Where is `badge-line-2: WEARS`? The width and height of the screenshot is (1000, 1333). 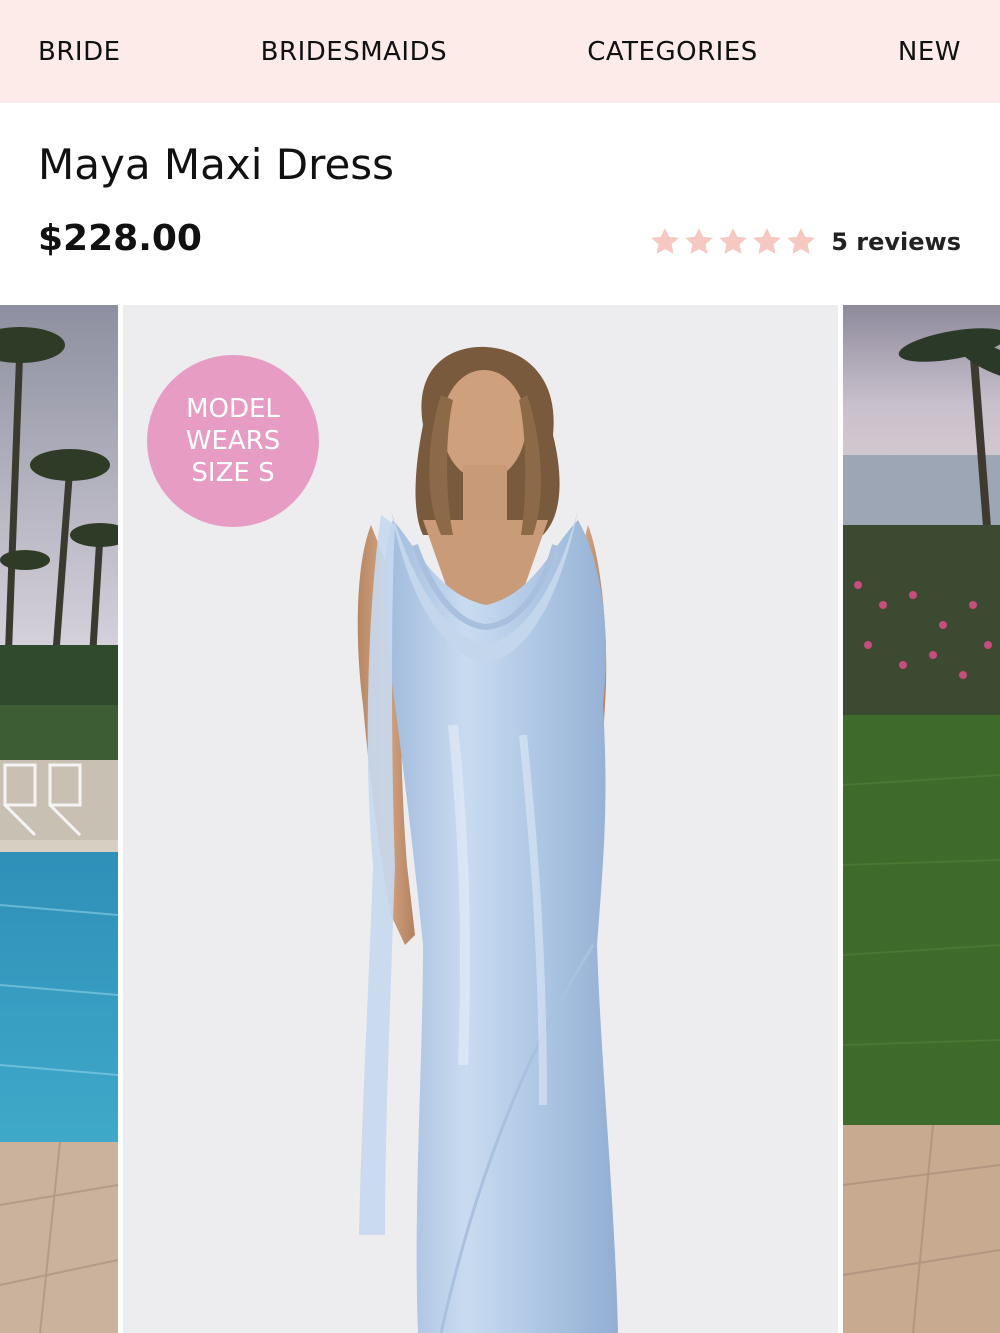
badge-line-2: WEARS is located at coordinates (233, 441).